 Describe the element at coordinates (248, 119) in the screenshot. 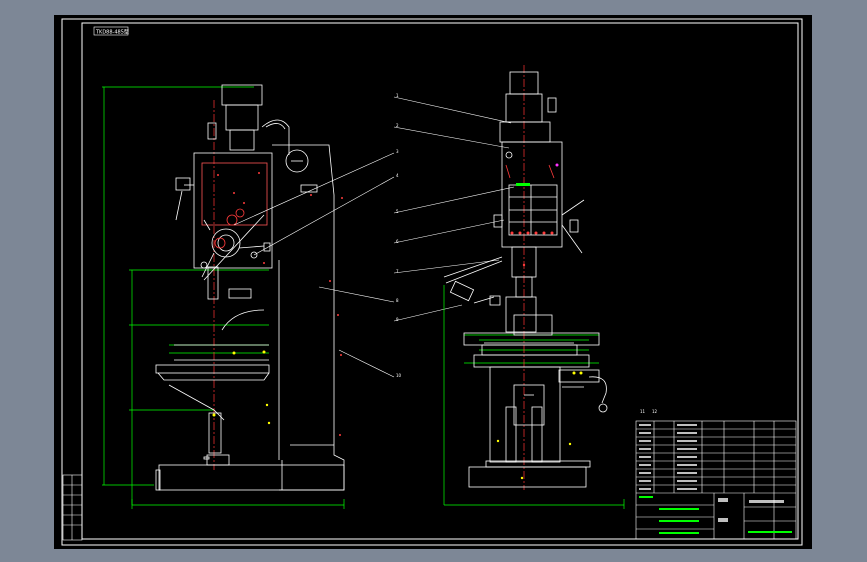

I see `front-motor` at that location.